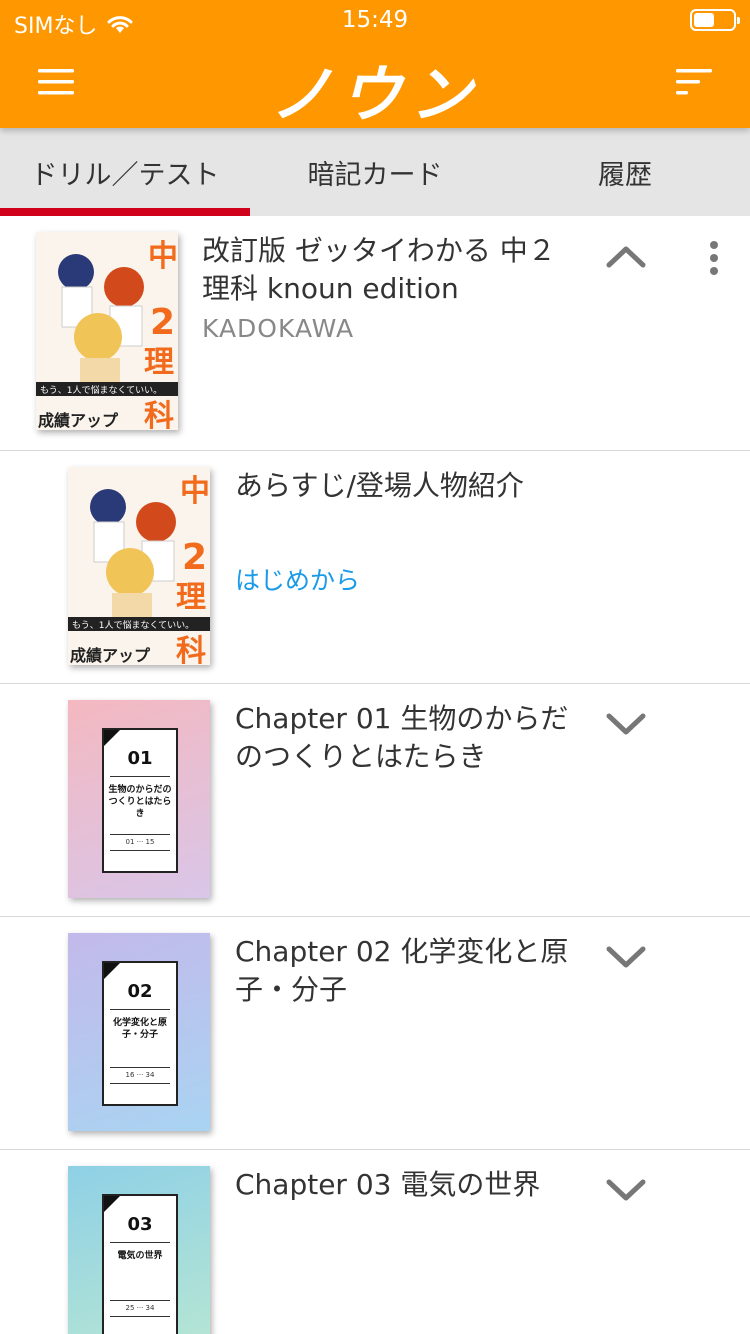  I want to click on chapter-cover: 03 電気の世界 25 ··· 34, so click(139, 1250).